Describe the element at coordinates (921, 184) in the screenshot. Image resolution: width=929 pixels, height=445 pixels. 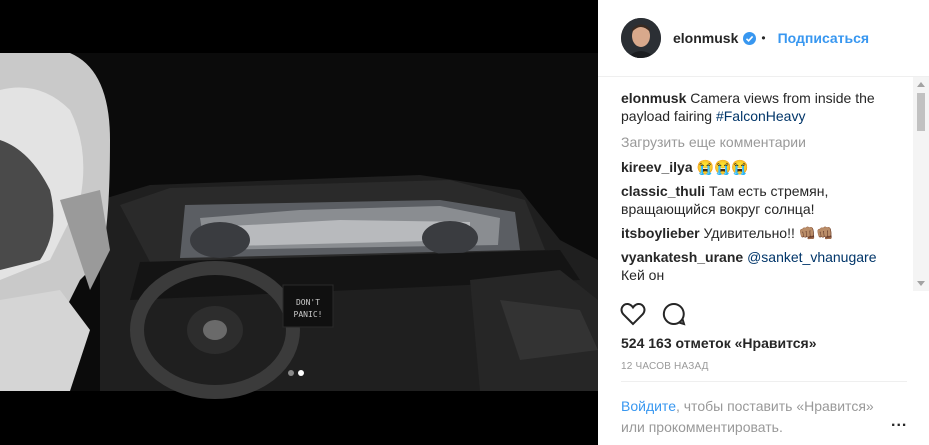
I see `comments-scrollbar` at that location.